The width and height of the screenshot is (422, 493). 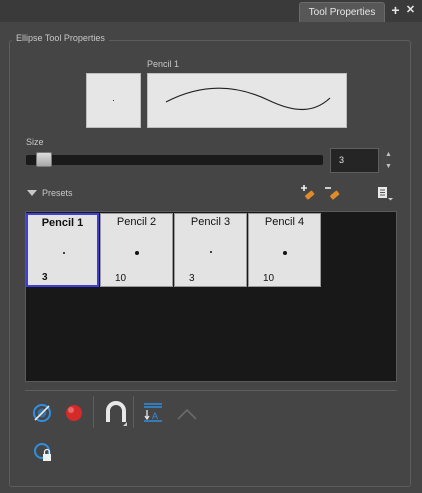 What do you see at coordinates (60, 38) in the screenshot?
I see `group-title: Ellipse Tool Properties` at bounding box center [60, 38].